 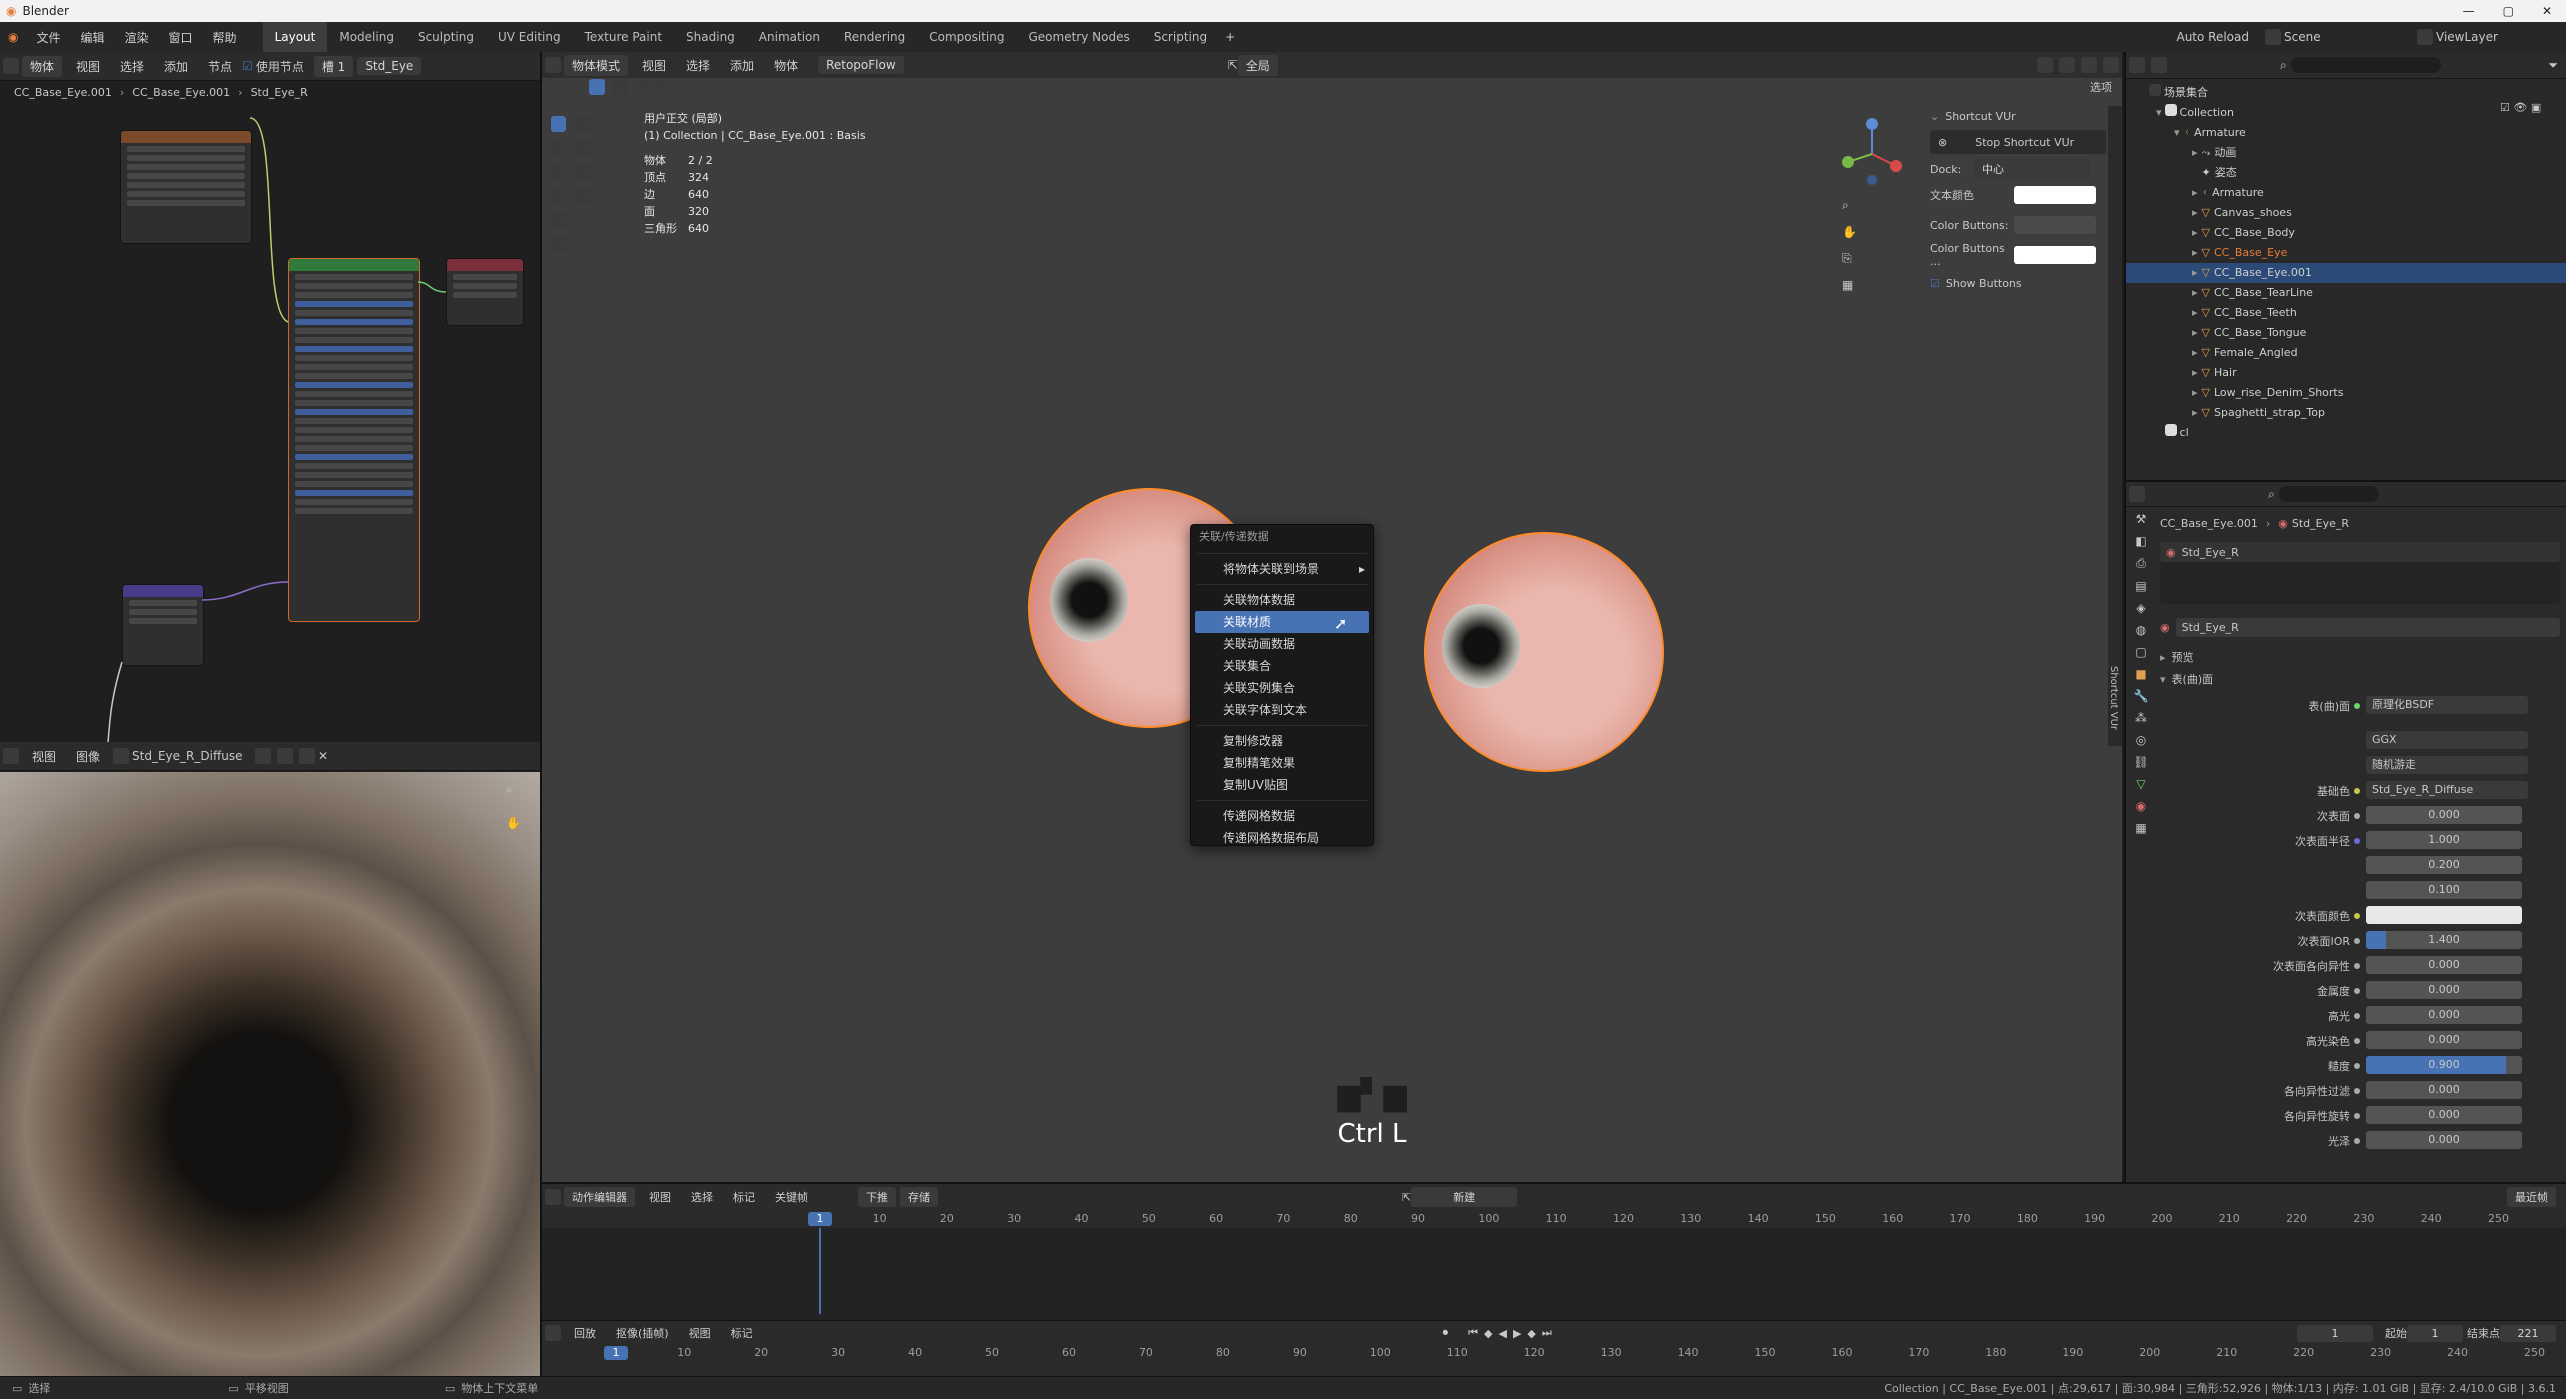 I want to click on select-mode-invert-icon, so click(x=663, y=87).